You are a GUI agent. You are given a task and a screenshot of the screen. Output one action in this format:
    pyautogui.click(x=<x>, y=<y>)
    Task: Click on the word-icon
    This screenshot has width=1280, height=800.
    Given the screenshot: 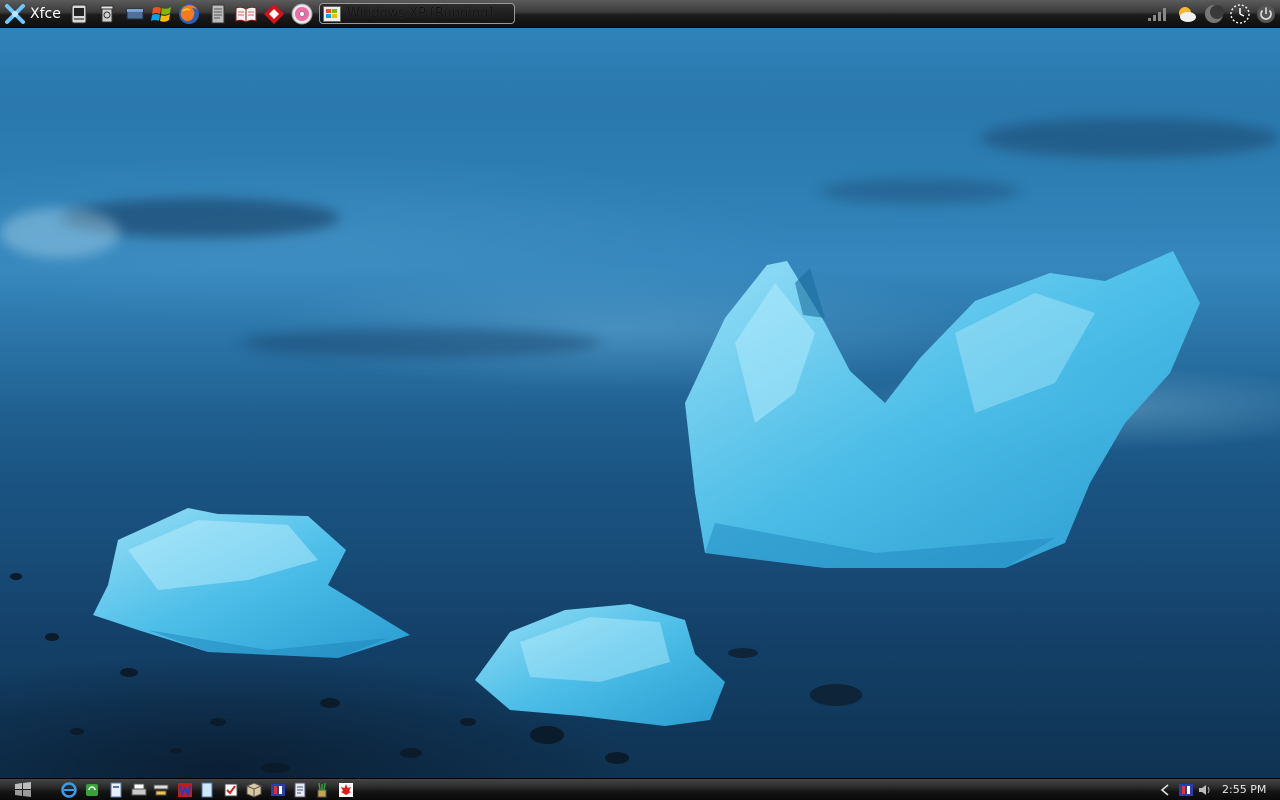 What is the action you would take?
    pyautogui.click(x=185, y=790)
    